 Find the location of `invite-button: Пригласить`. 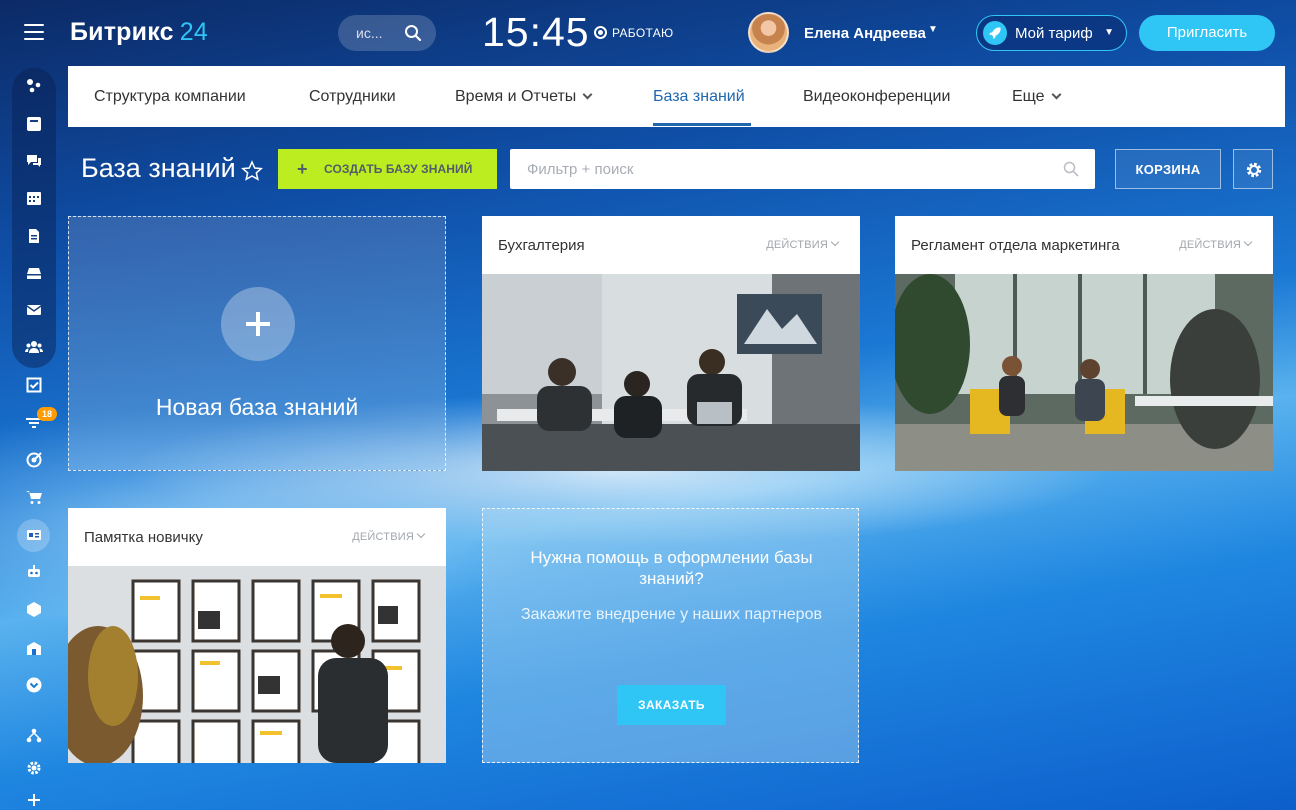

invite-button: Пригласить is located at coordinates (1207, 33).